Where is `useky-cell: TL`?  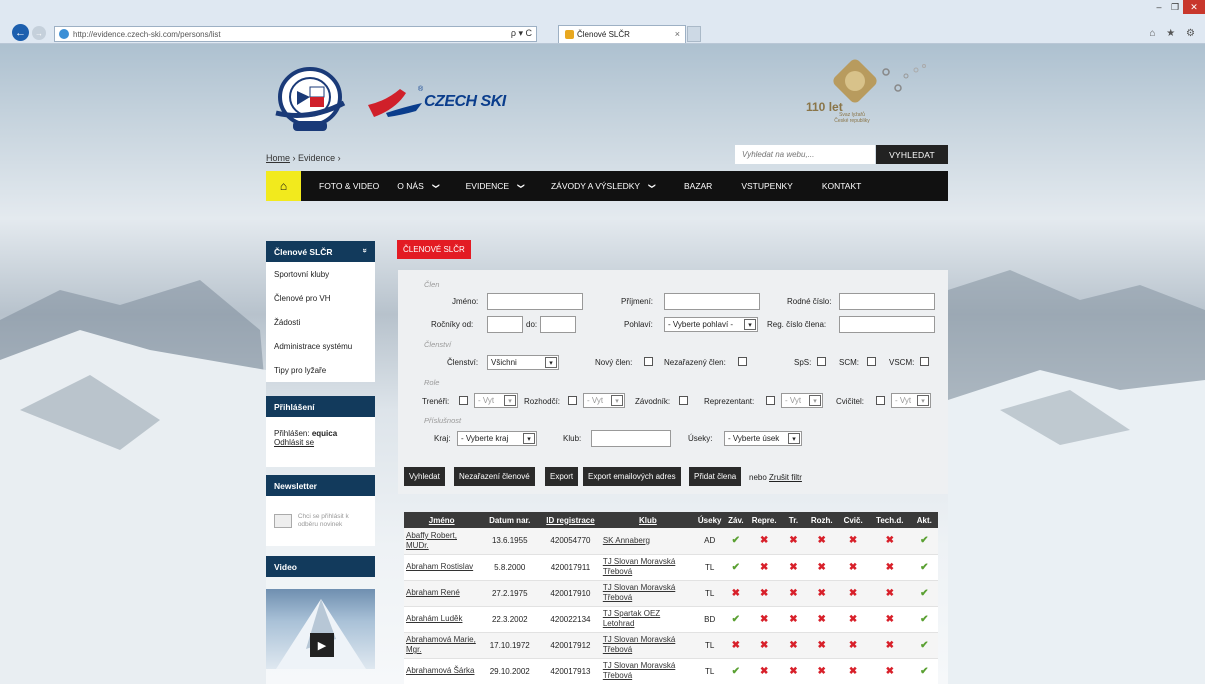
useky-cell: TL is located at coordinates (710, 671).